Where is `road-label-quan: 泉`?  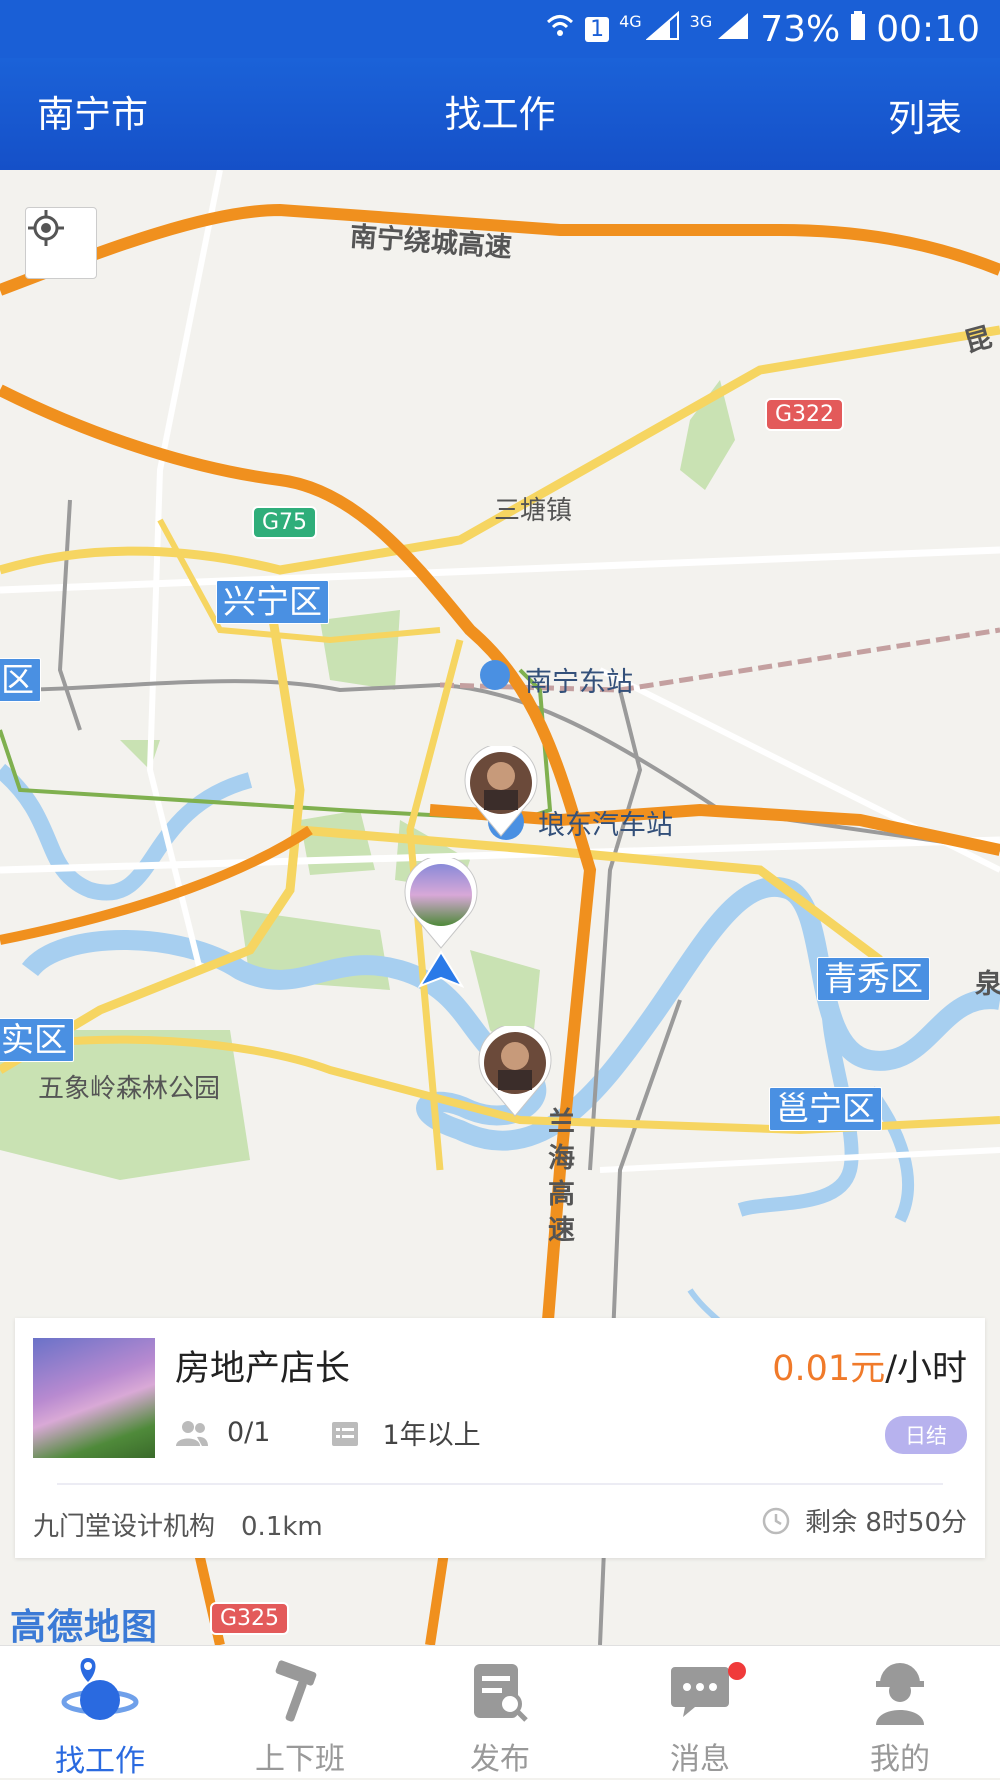 road-label-quan: 泉 is located at coordinates (987, 984).